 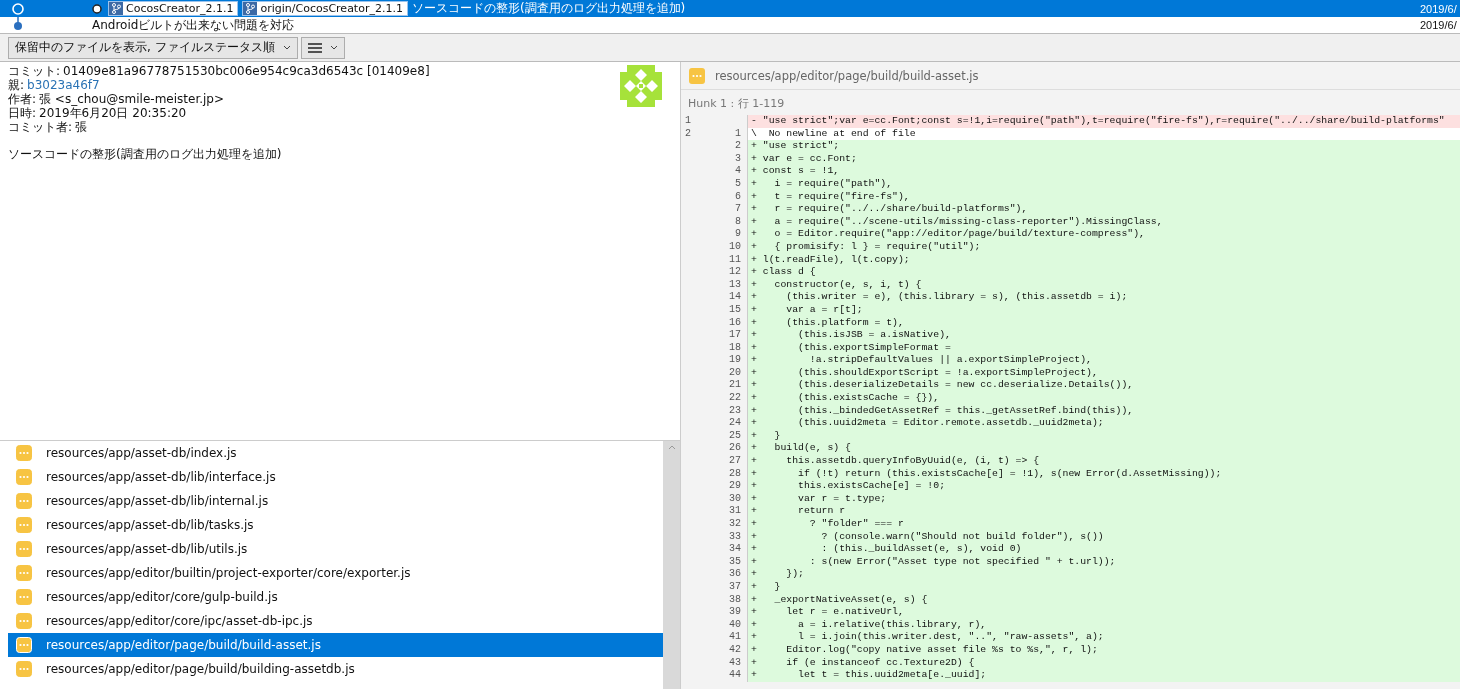 What do you see at coordinates (735, 675) in the screenshot?
I see `line-number: 44` at bounding box center [735, 675].